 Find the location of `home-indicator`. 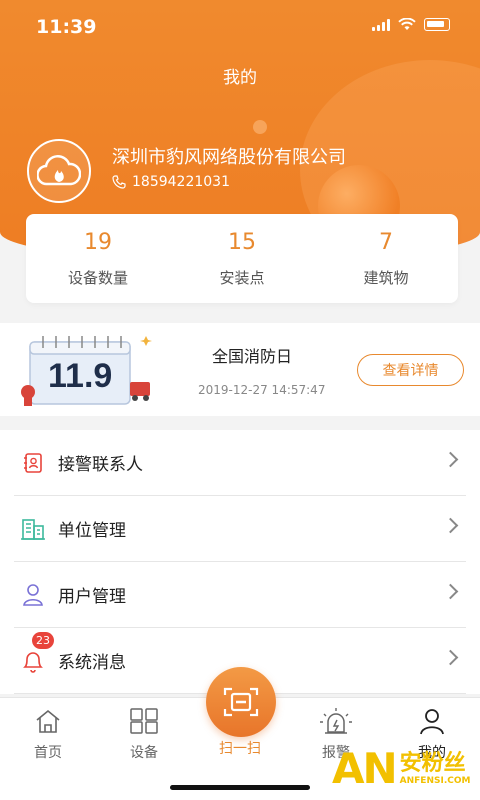

home-indicator is located at coordinates (240, 787).